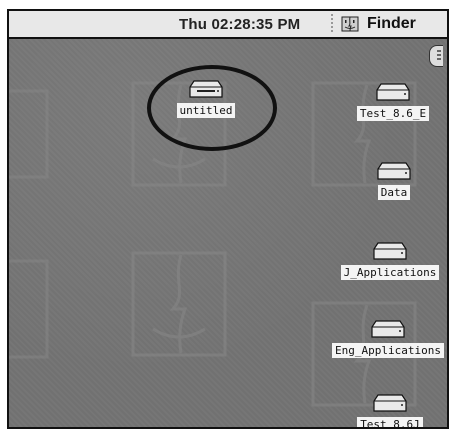  What do you see at coordinates (239, 24) in the screenshot?
I see `menubar-clock: Thu 02:28:35 PM` at bounding box center [239, 24].